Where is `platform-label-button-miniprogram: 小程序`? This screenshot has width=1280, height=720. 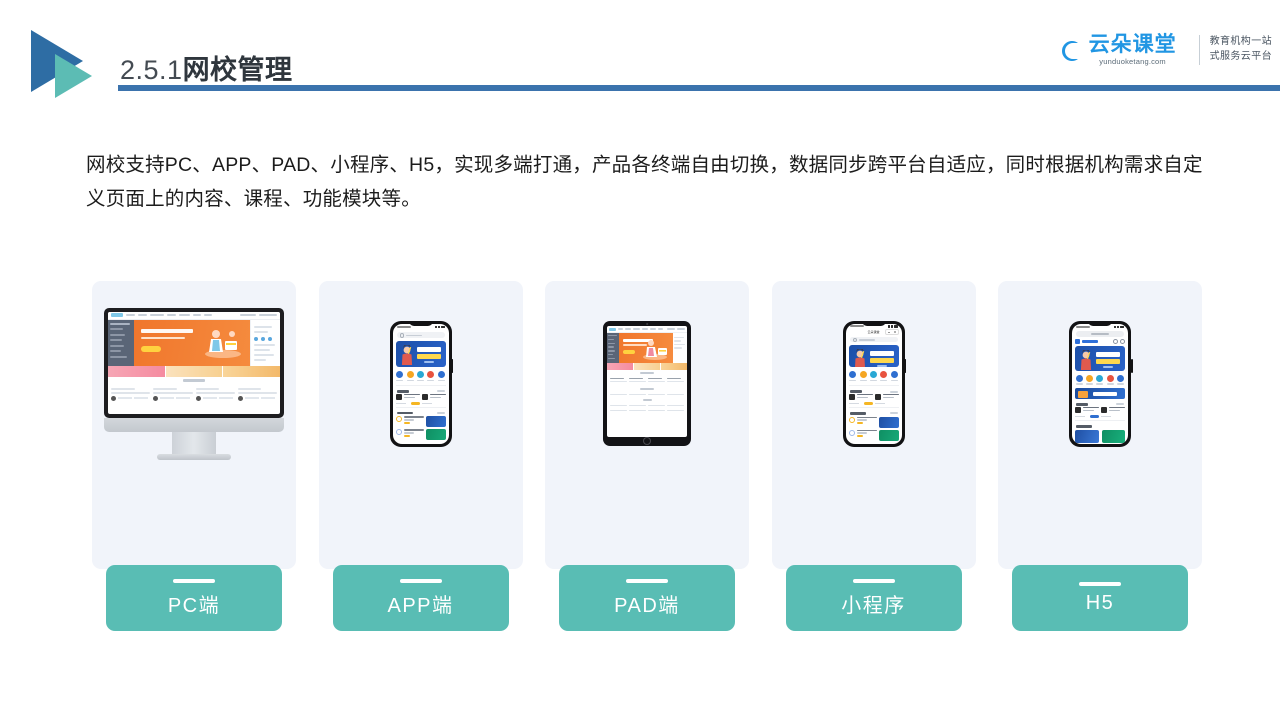
platform-label-button-miniprogram: 小程序 is located at coordinates (873, 598).